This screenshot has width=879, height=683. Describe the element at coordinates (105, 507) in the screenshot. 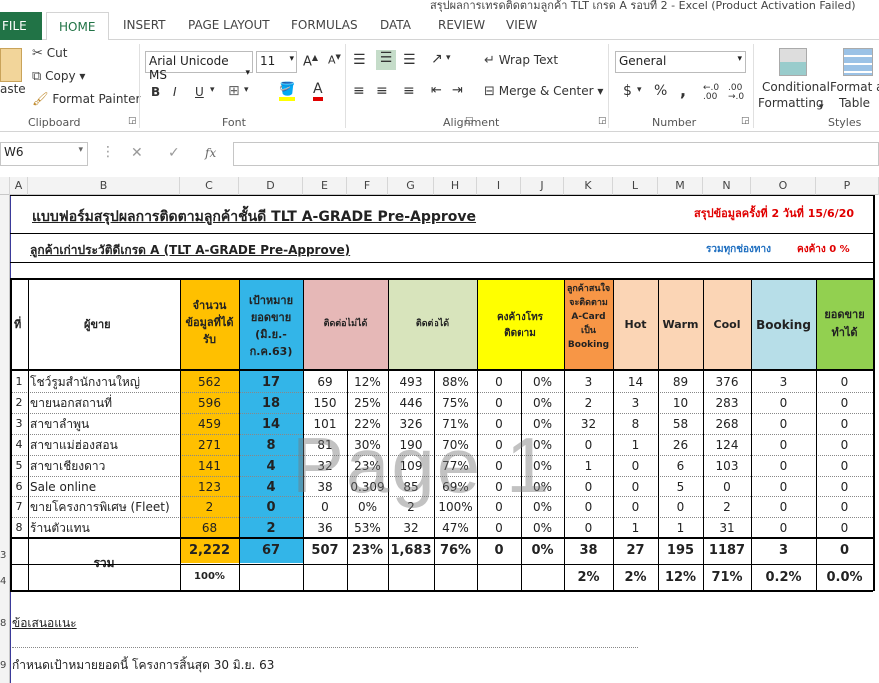

I see `seller-name-cell: ขายโครงการพิเศษ (Fleet)` at that location.